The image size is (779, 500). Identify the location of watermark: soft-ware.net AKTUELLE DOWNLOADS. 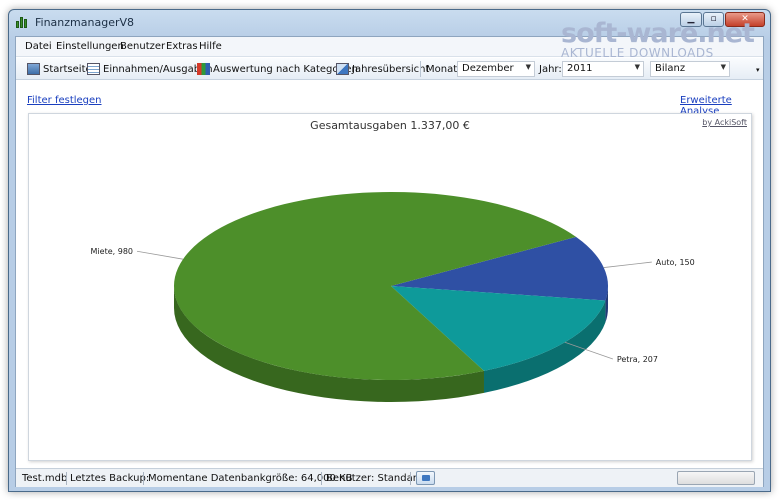
(666, 39).